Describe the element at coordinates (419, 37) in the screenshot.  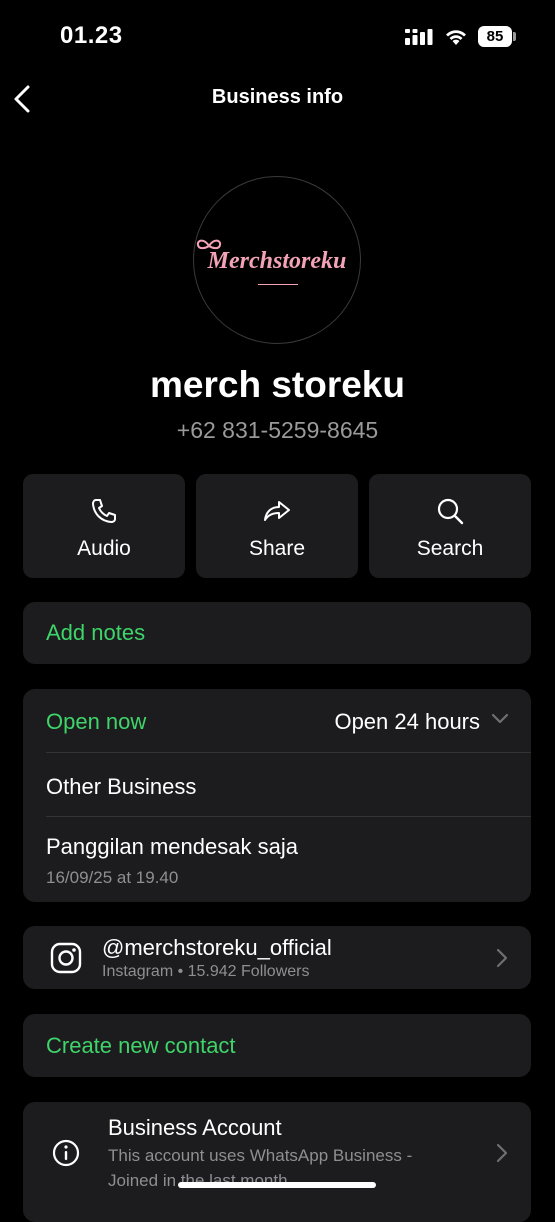
I see `cellular-signal-icon` at that location.